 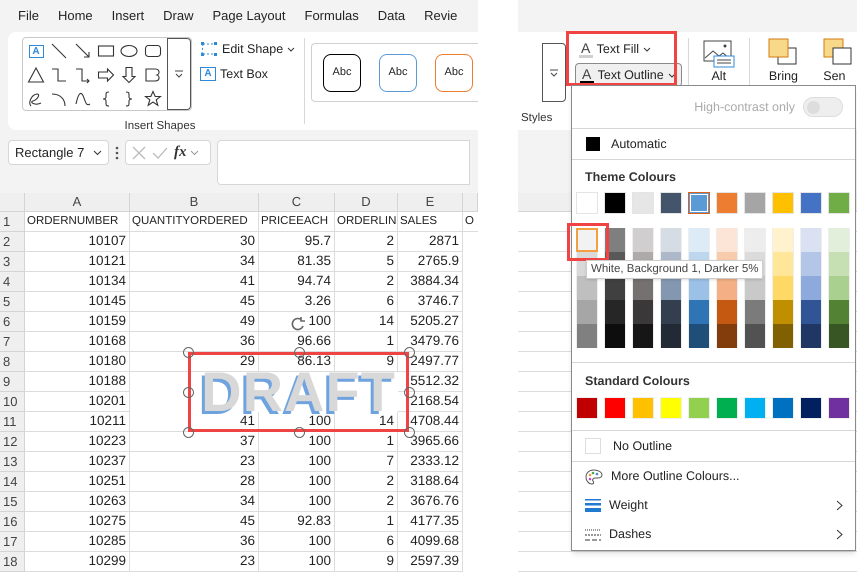 What do you see at coordinates (190, 221) in the screenshot?
I see `table-cell-text: QUANTITYORDERED` at bounding box center [190, 221].